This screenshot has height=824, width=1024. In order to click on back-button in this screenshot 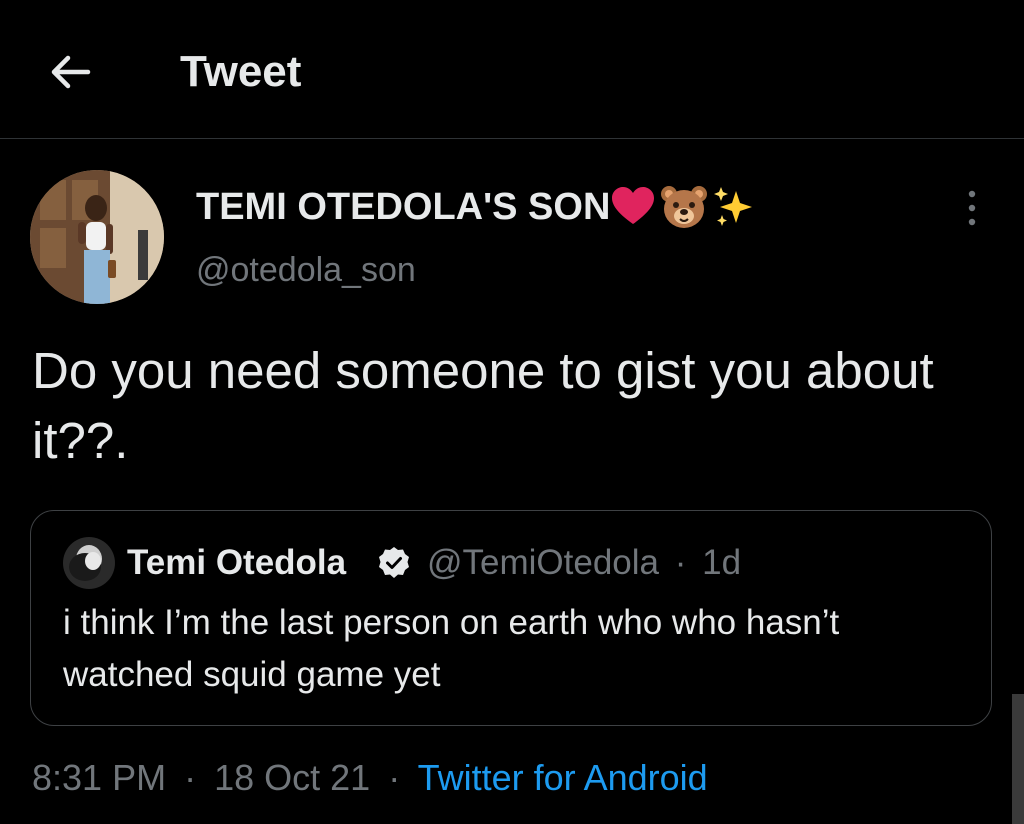, I will do `click(70, 72)`.